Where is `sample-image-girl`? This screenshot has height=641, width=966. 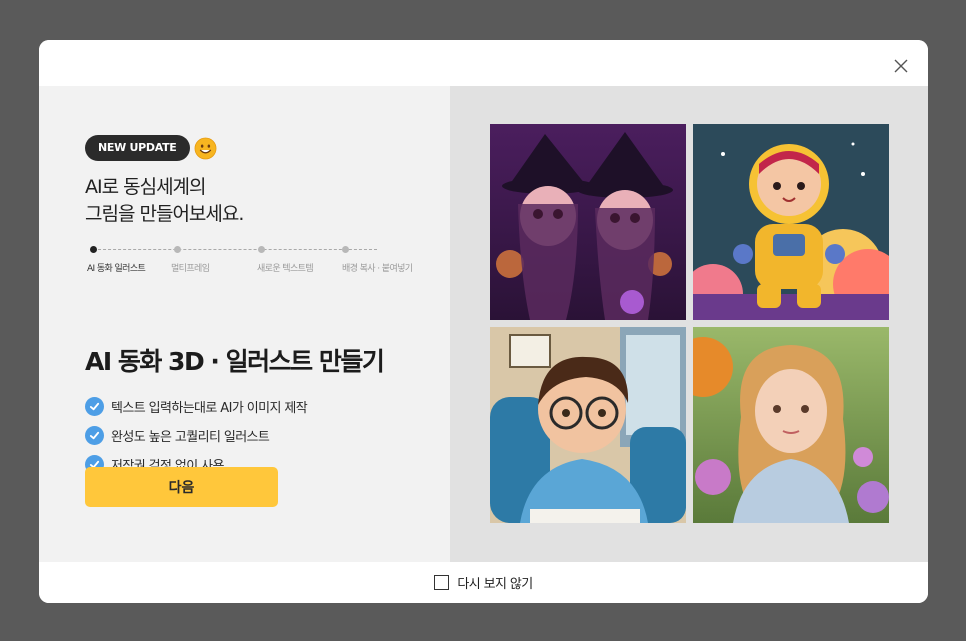
sample-image-girl is located at coordinates (791, 425).